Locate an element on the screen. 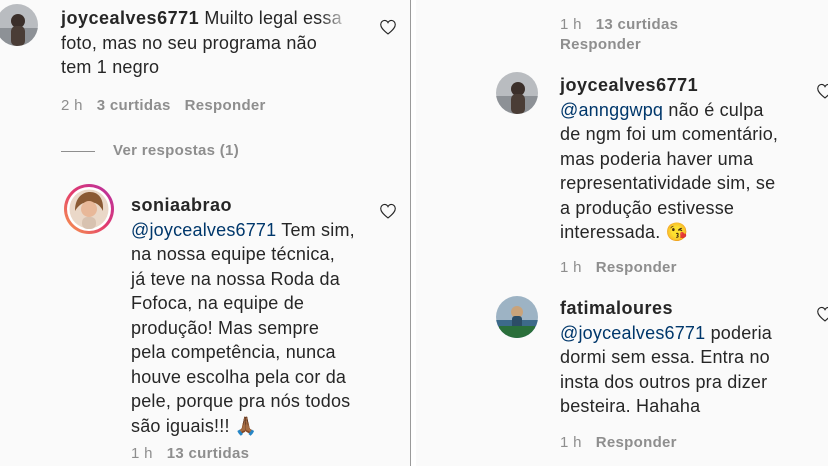 The image size is (828, 466). comment-meta-3: 1 h Responder is located at coordinates (625, 267).